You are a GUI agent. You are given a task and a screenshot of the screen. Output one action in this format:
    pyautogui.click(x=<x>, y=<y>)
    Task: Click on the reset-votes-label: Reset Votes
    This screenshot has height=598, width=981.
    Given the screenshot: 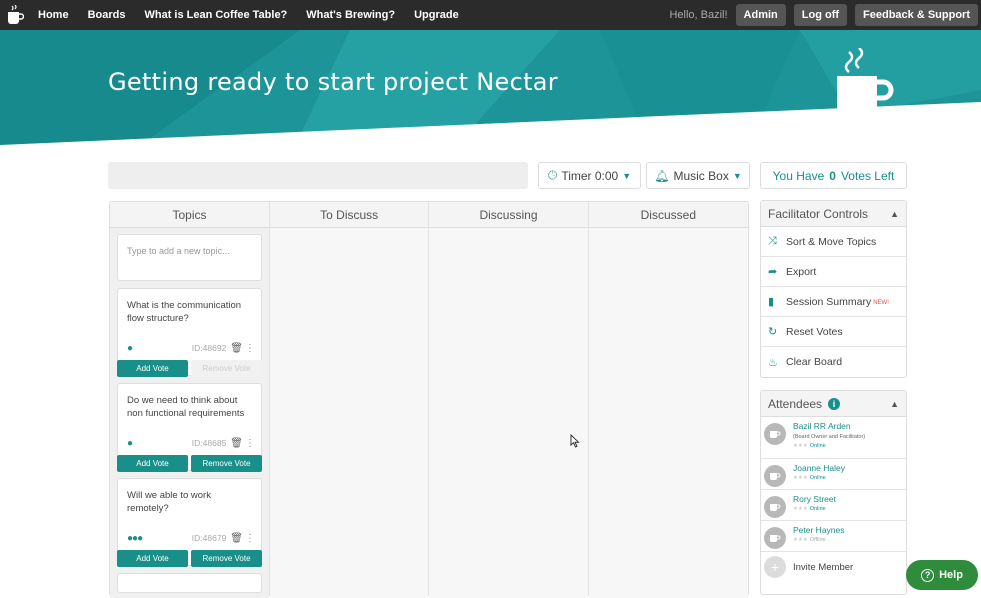 What is the action you would take?
    pyautogui.click(x=814, y=331)
    